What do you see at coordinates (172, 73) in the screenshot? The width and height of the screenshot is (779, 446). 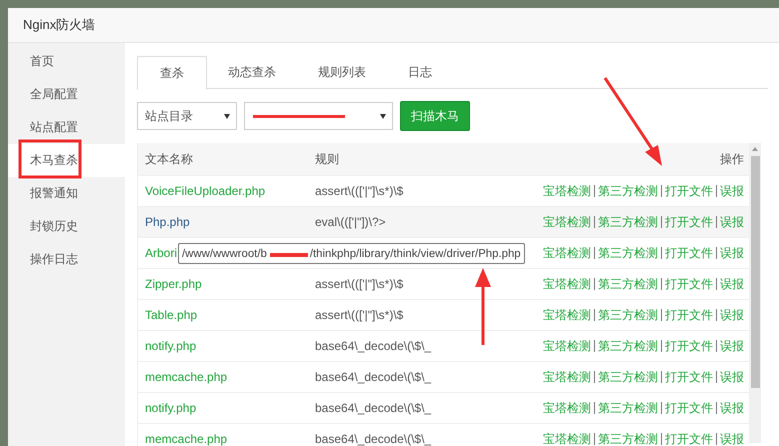 I see `tab: 查杀` at bounding box center [172, 73].